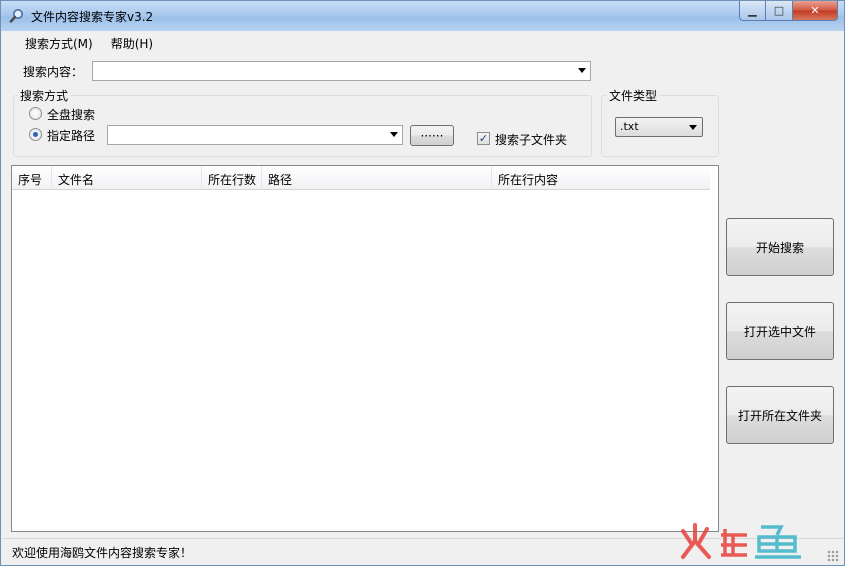 This screenshot has width=845, height=566. I want to click on browse-button-label: ······, so click(432, 135).